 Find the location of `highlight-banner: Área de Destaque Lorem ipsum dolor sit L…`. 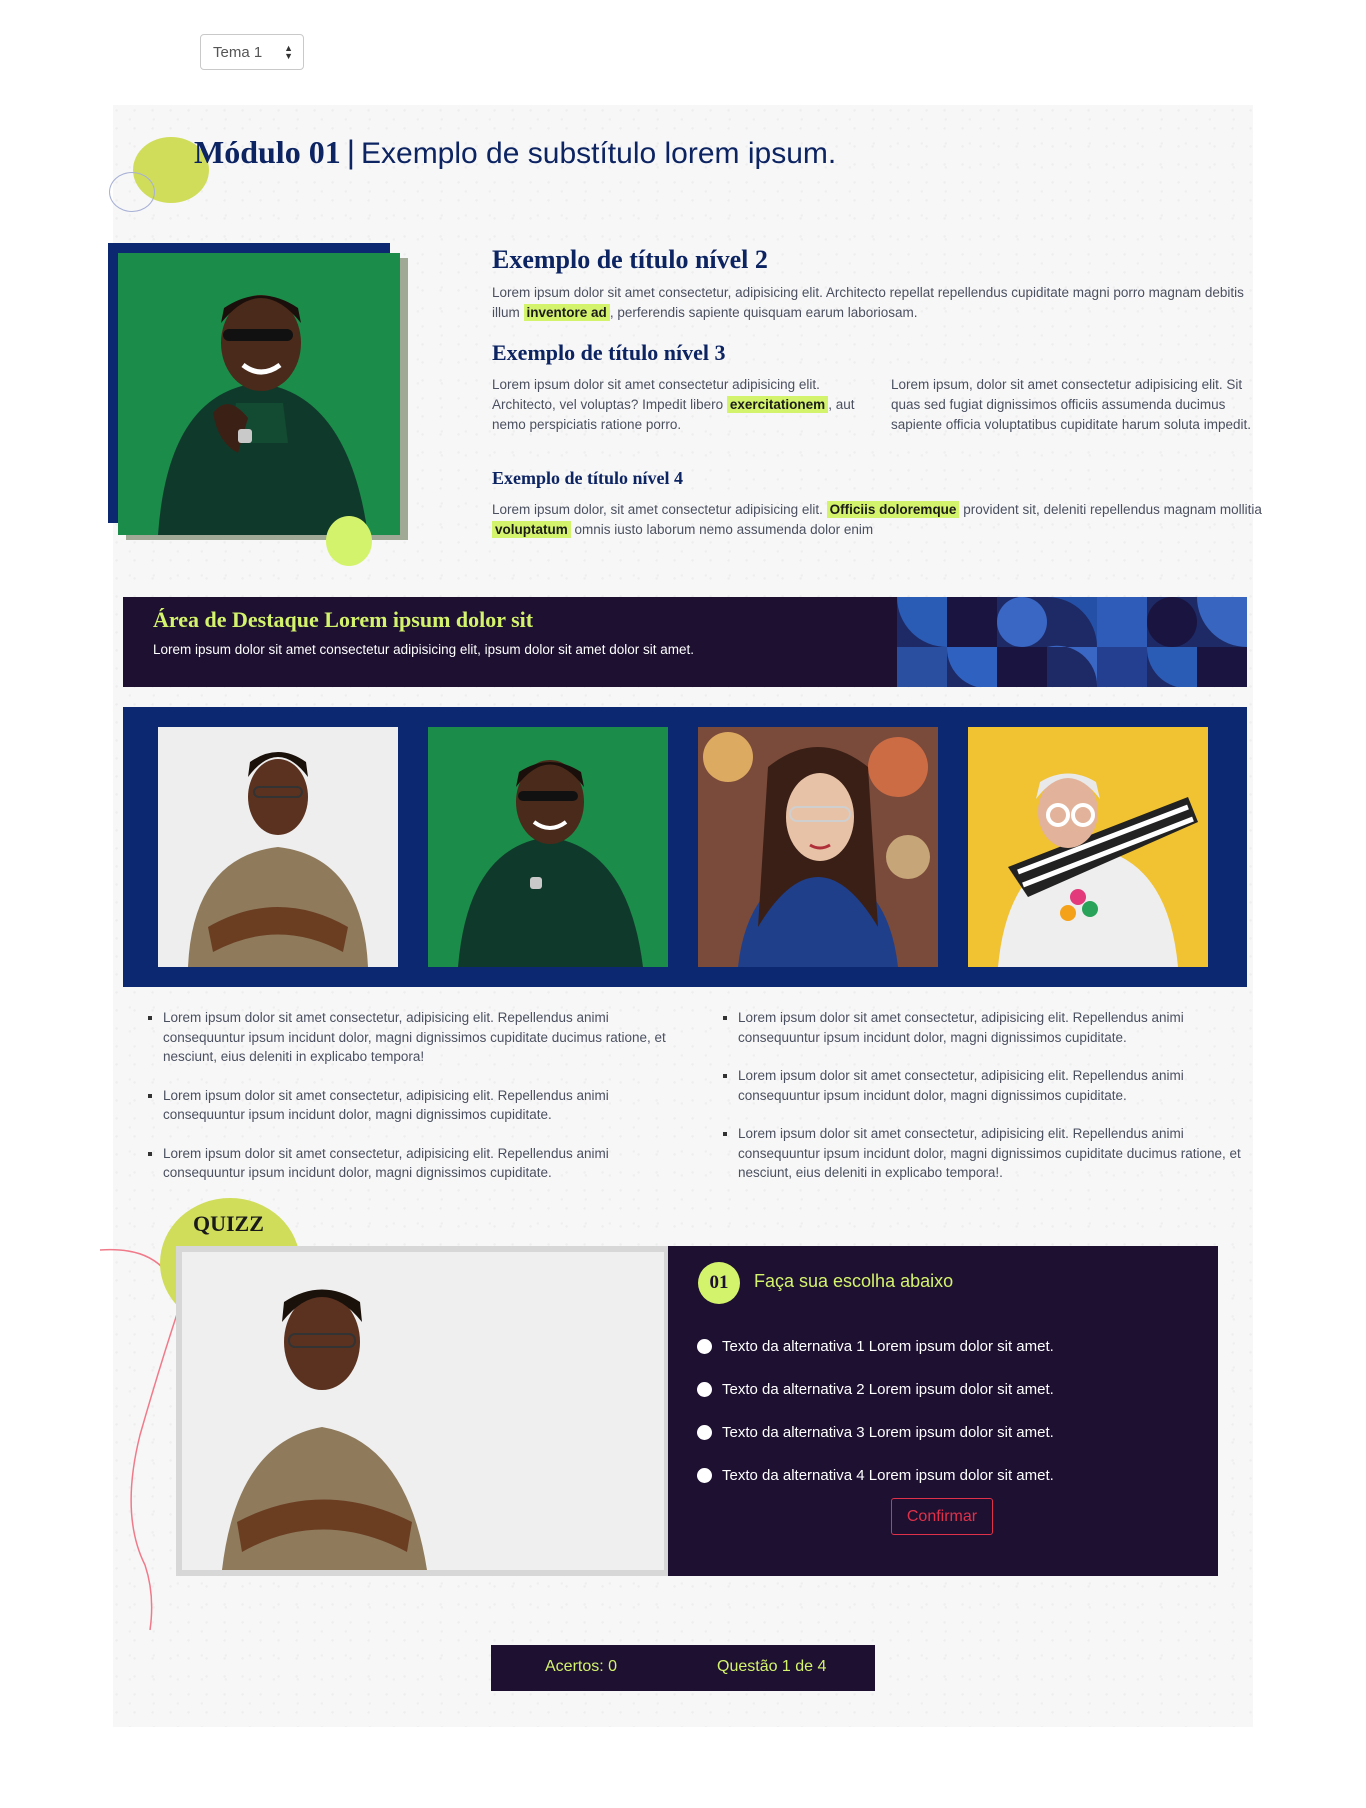

highlight-banner: Área de Destaque Lorem ipsum dolor sit L… is located at coordinates (685, 642).